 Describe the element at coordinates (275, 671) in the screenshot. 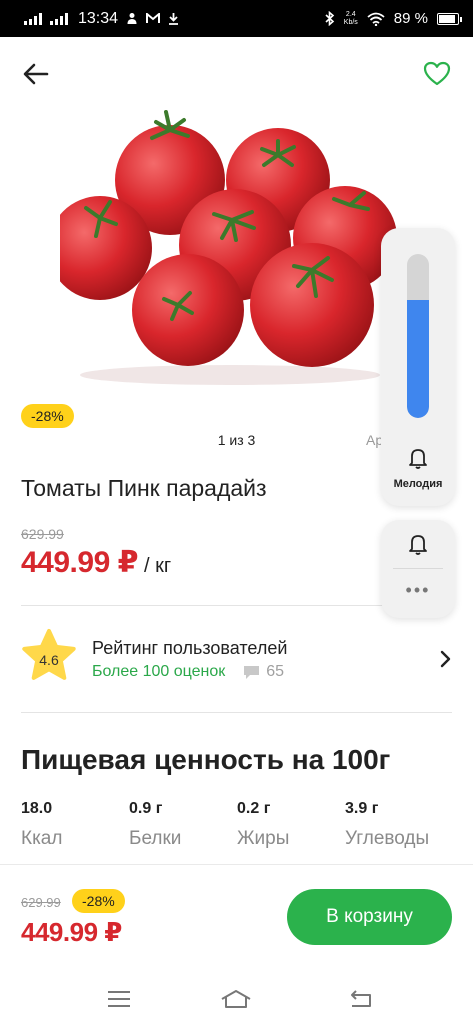

I see `comments-value: 65` at that location.